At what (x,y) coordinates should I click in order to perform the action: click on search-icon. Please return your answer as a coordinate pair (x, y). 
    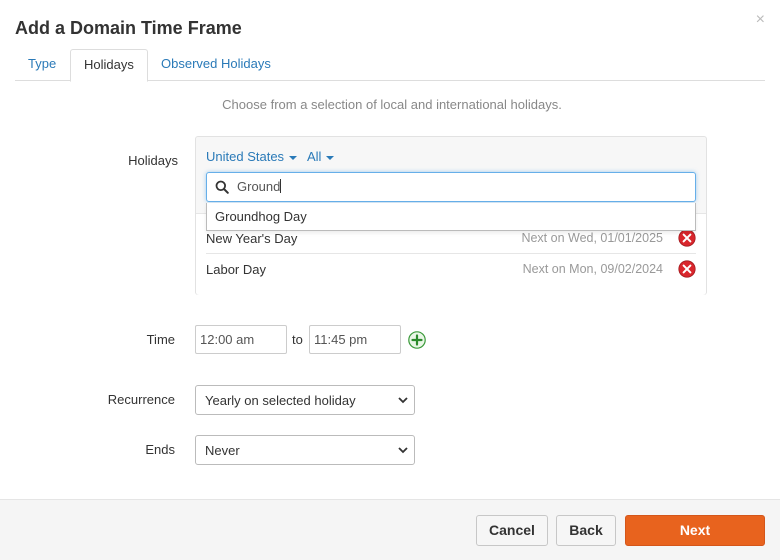
    Looking at the image, I should click on (222, 187).